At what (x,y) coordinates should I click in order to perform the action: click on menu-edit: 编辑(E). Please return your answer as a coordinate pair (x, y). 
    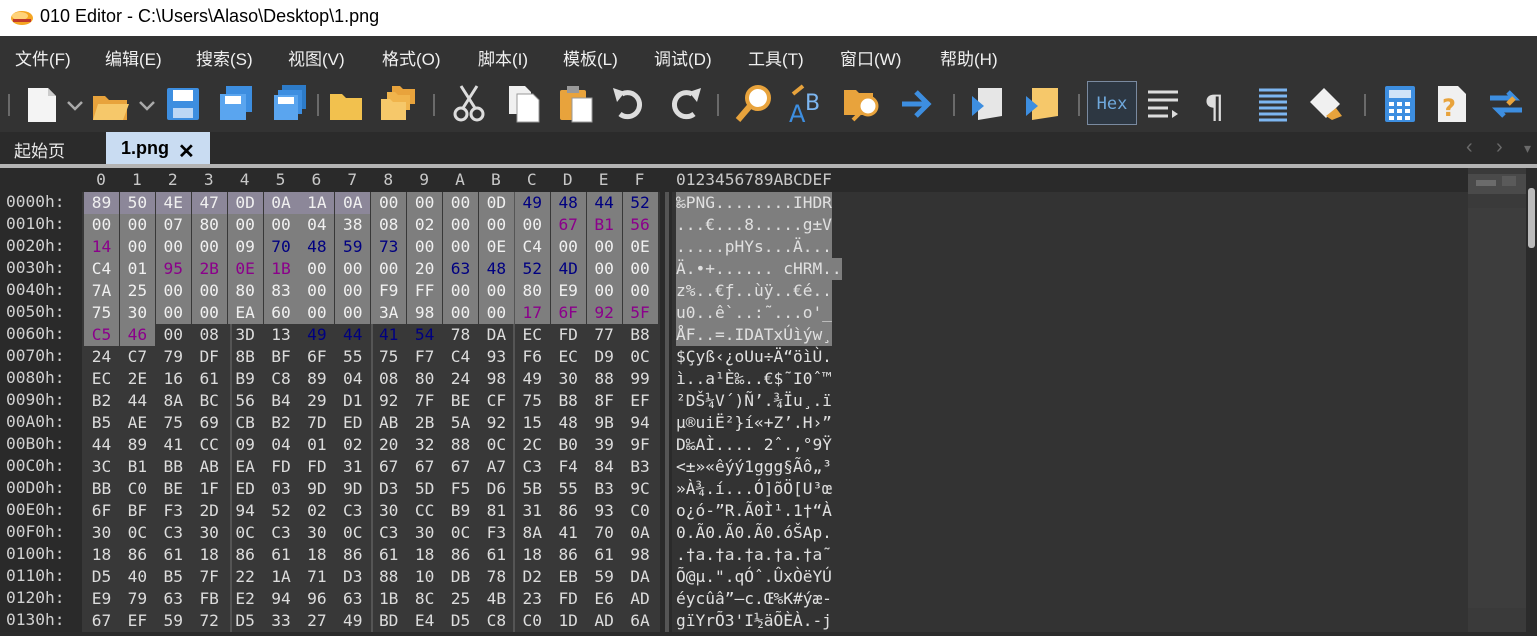
    Looking at the image, I should click on (133, 57).